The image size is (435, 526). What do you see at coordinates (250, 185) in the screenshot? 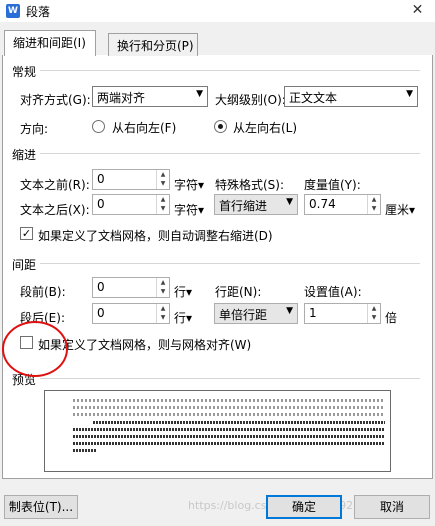
I see `special-format-label: 特殊格式(S):` at bounding box center [250, 185].